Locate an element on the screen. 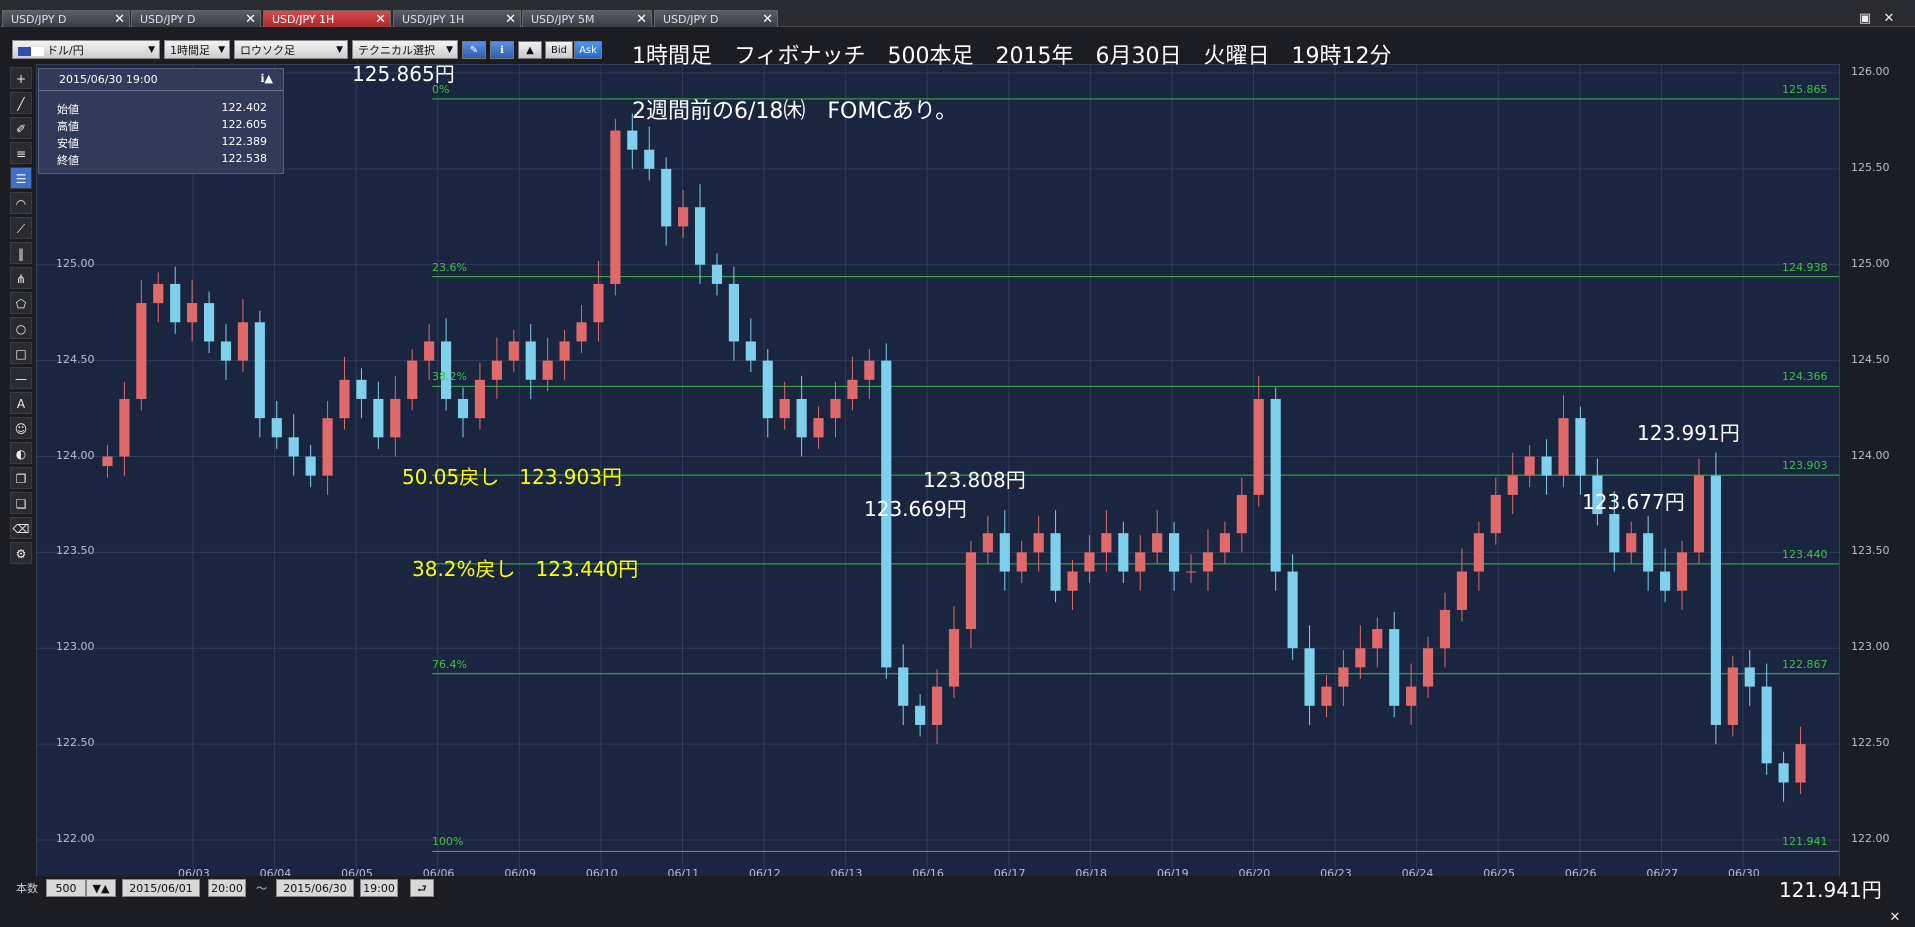 Image resolution: width=1915 pixels, height=927 pixels. tab-usdjpy-1h: USD/JPY 1H ✕ is located at coordinates (457, 18).